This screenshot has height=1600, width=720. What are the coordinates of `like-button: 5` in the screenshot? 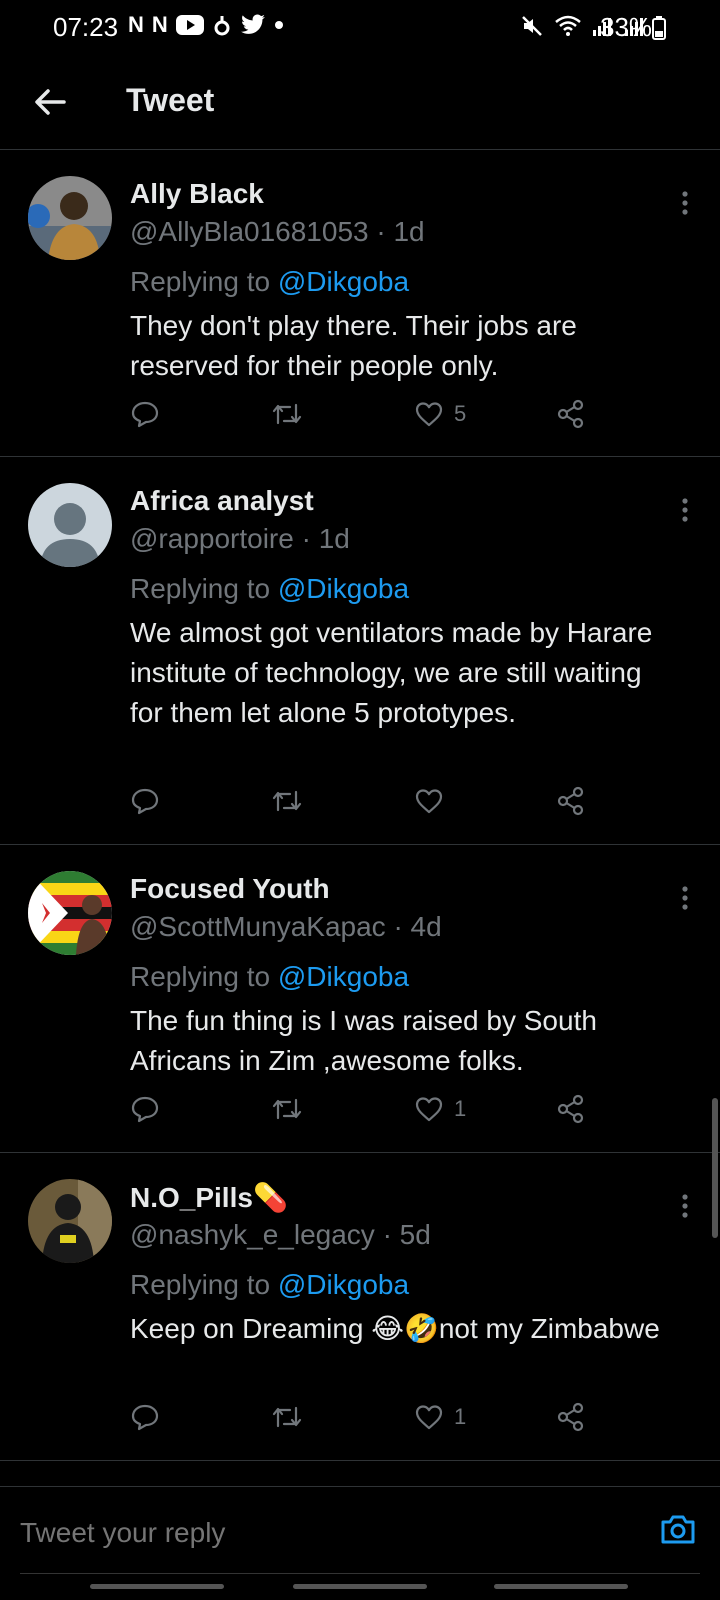 It's located at (440, 414).